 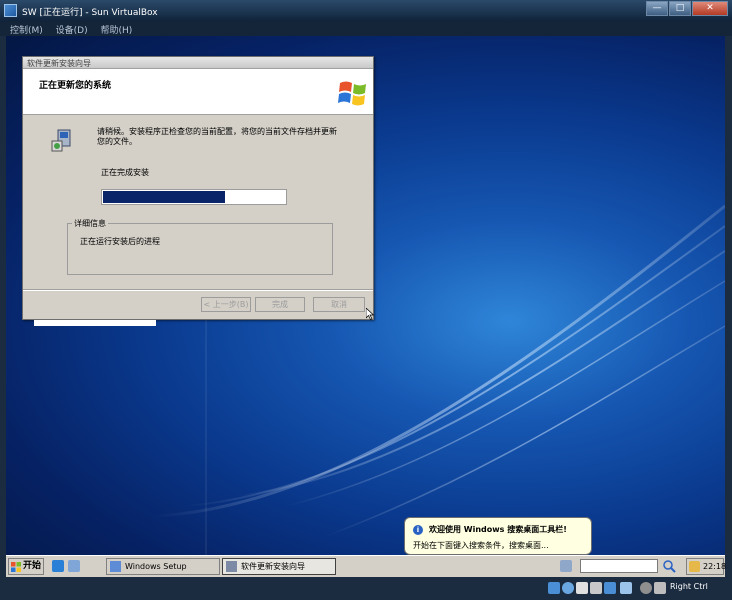 I want to click on details-text: 正在运行安装后的进程, so click(x=120, y=241).